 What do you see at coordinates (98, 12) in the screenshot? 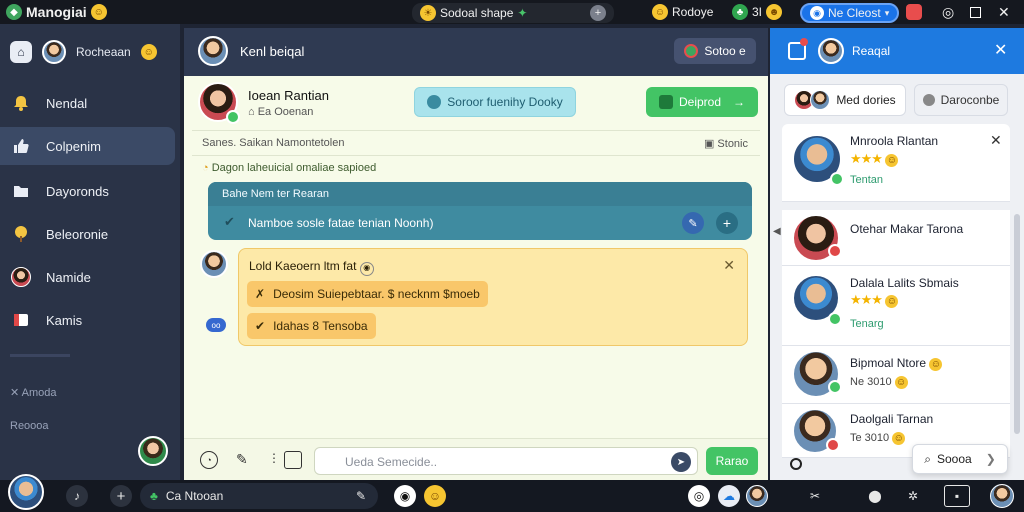
I see `smile-emoji-icon: ☺` at bounding box center [98, 12].